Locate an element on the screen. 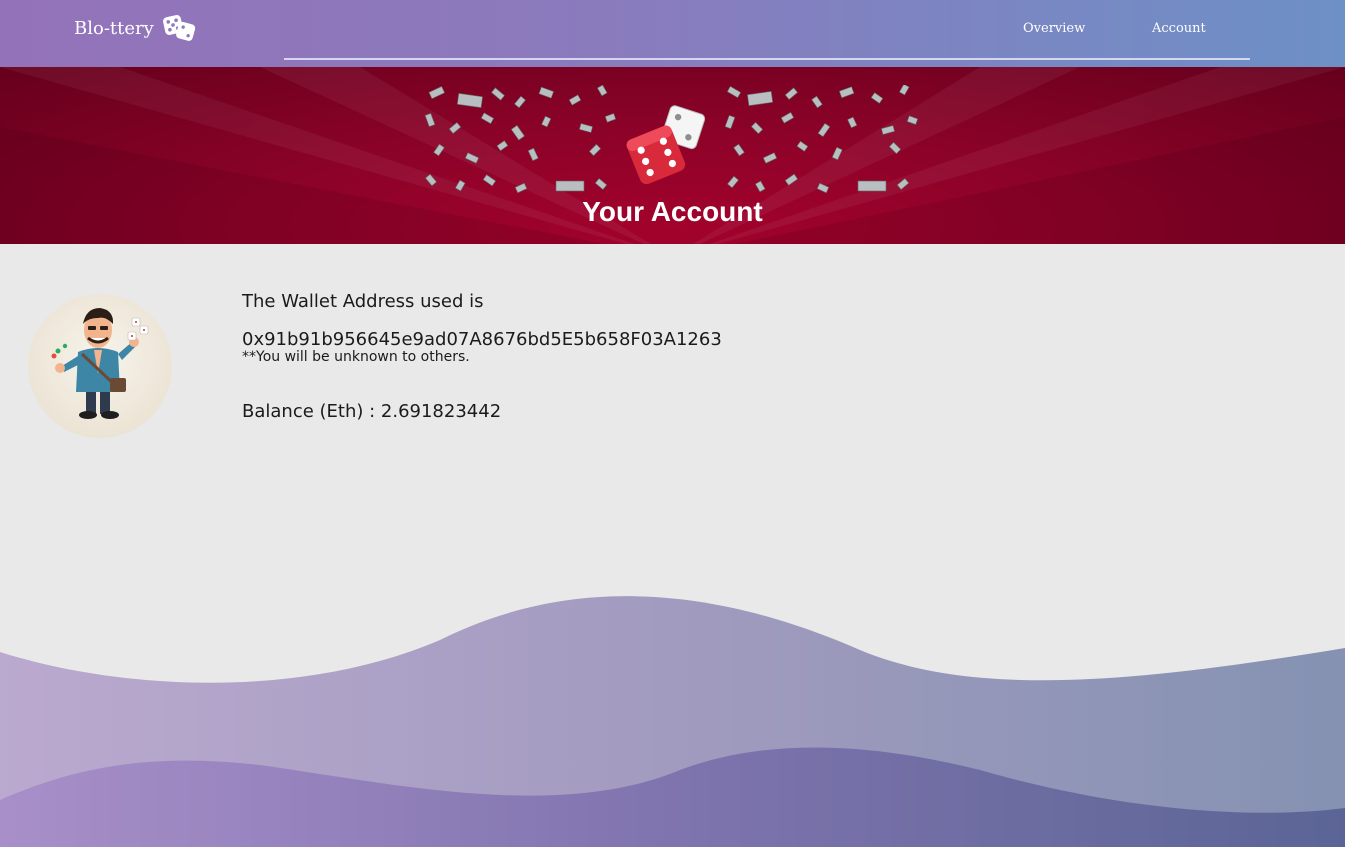 The image size is (1345, 847). brand-link: Blo-ttery is located at coordinates (135, 28).